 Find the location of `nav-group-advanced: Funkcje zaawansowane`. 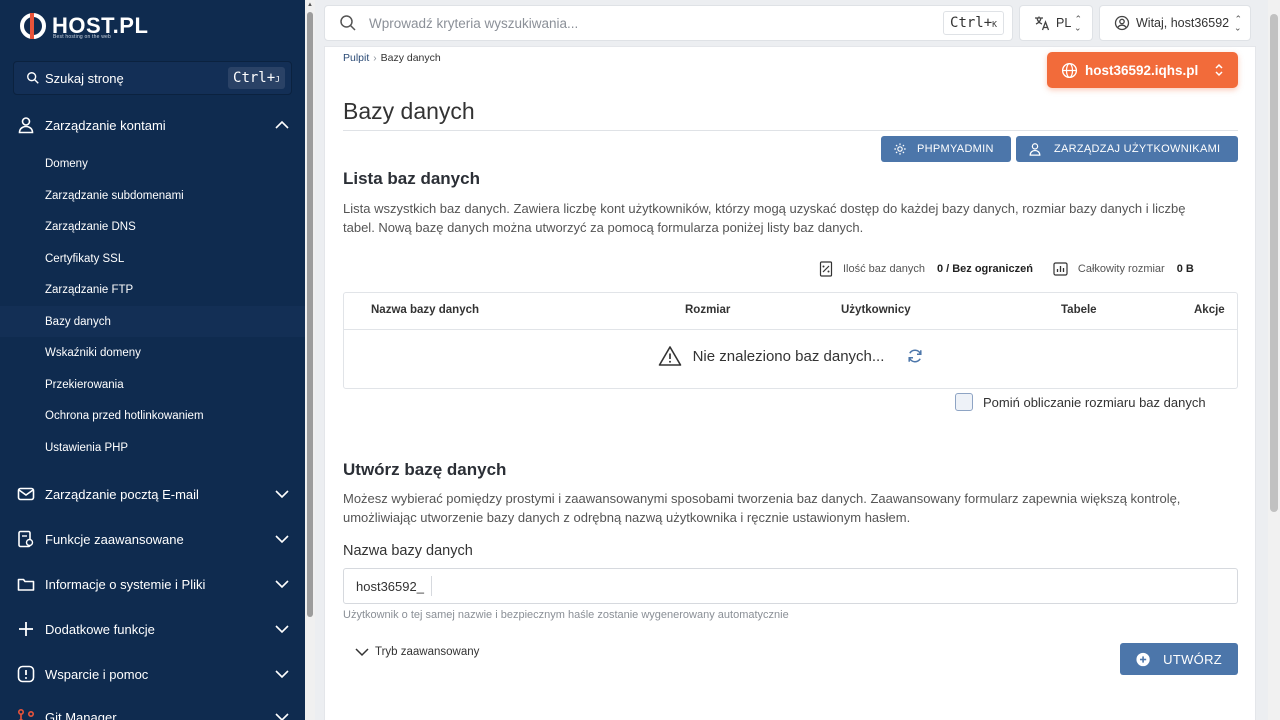

nav-group-advanced: Funkcje zaawansowane is located at coordinates (152, 539).